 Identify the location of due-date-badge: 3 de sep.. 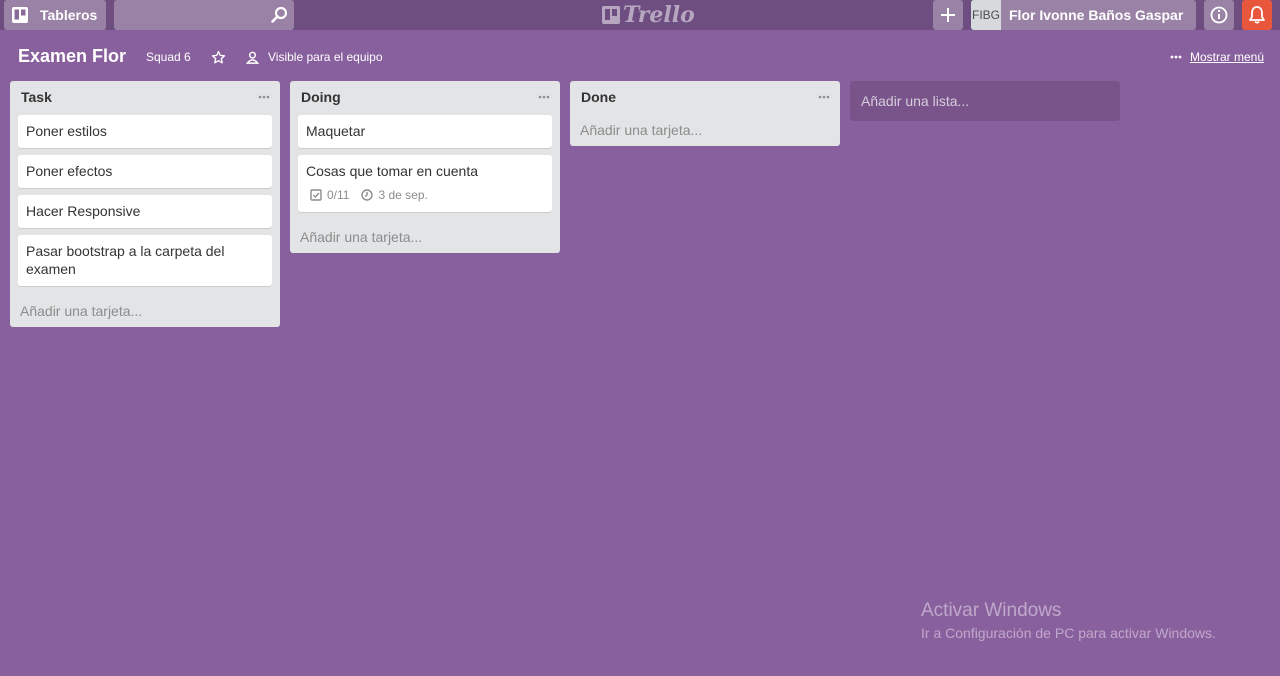
(394, 195).